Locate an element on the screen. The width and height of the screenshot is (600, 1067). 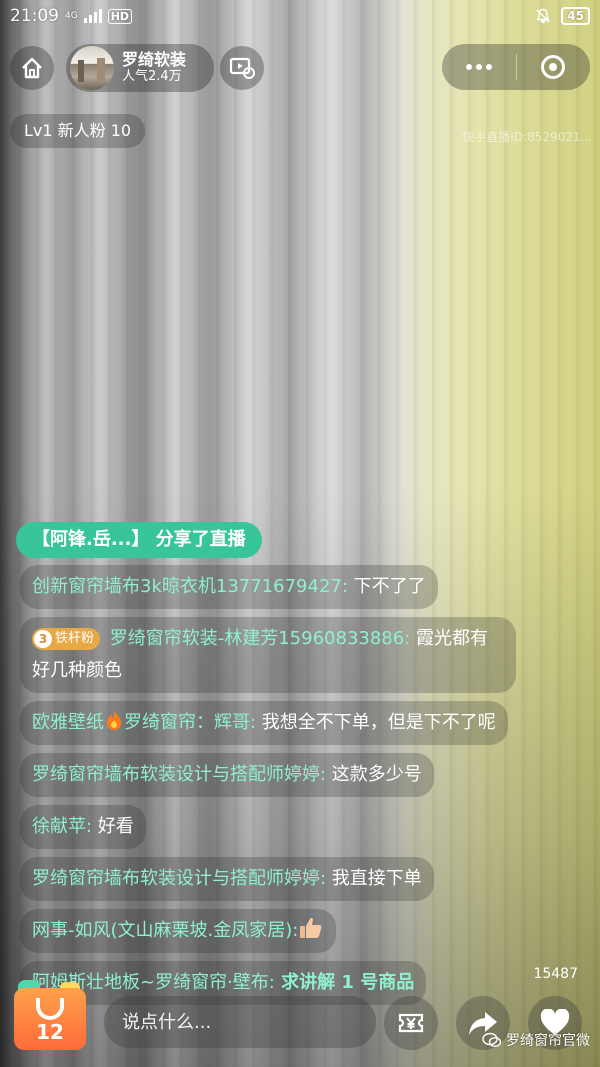
home-button is located at coordinates (32, 68).